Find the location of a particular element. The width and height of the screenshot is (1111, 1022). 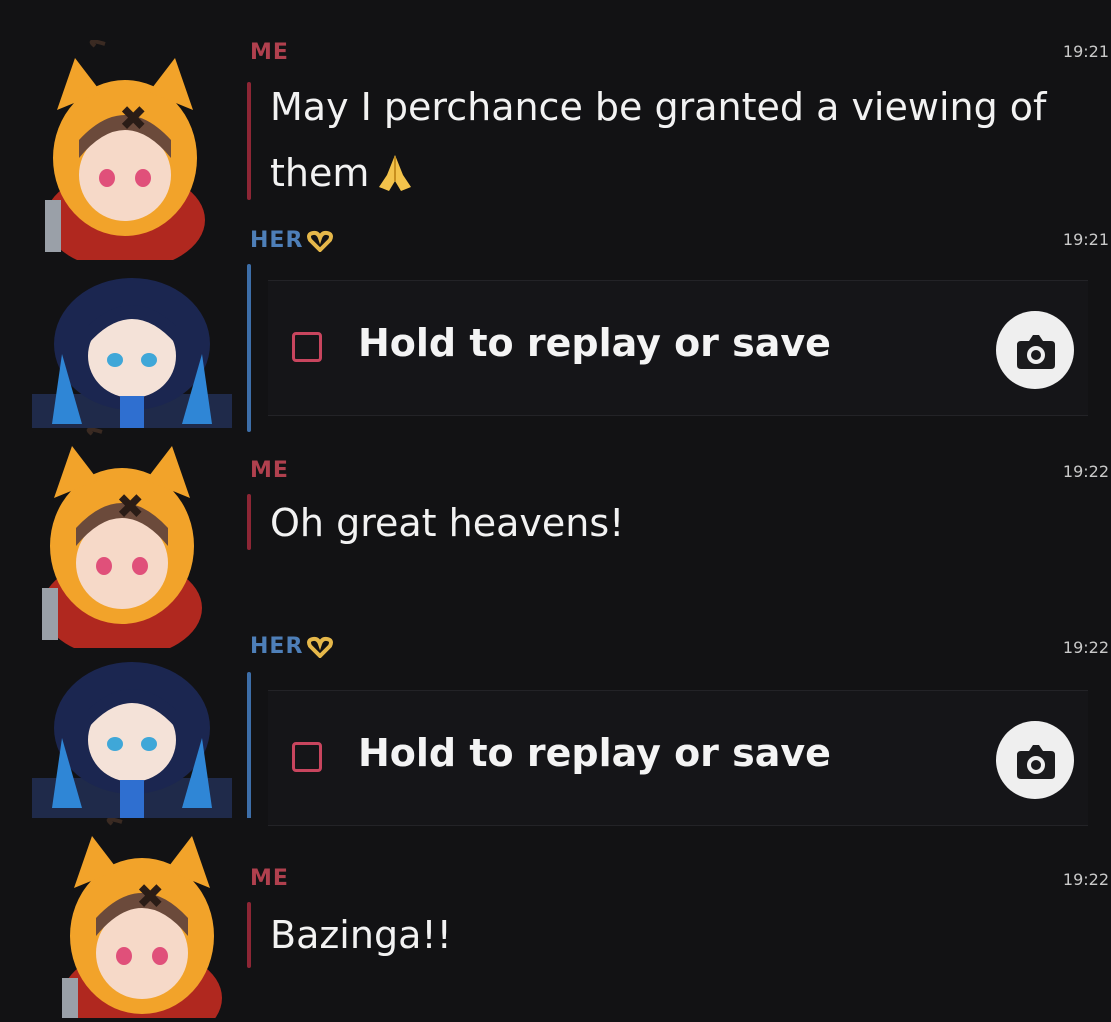

message-text: Oh great heavens! is located at coordinates (447, 523).